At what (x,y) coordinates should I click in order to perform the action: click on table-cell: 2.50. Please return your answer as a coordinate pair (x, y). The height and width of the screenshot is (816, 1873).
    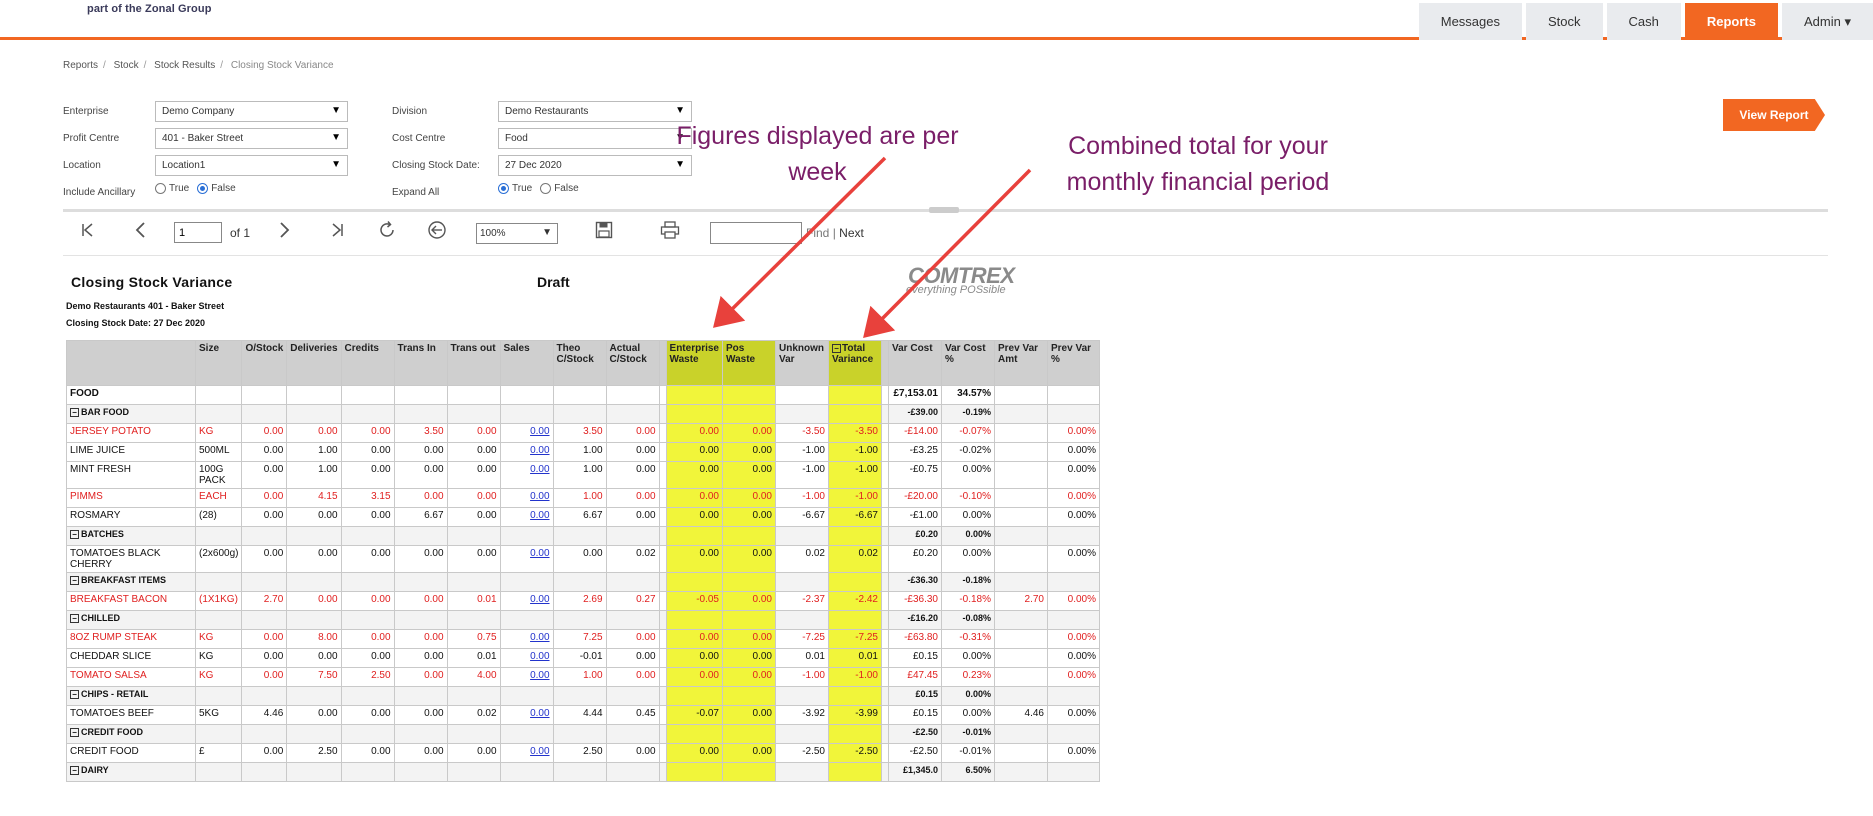
    Looking at the image, I should click on (579, 753).